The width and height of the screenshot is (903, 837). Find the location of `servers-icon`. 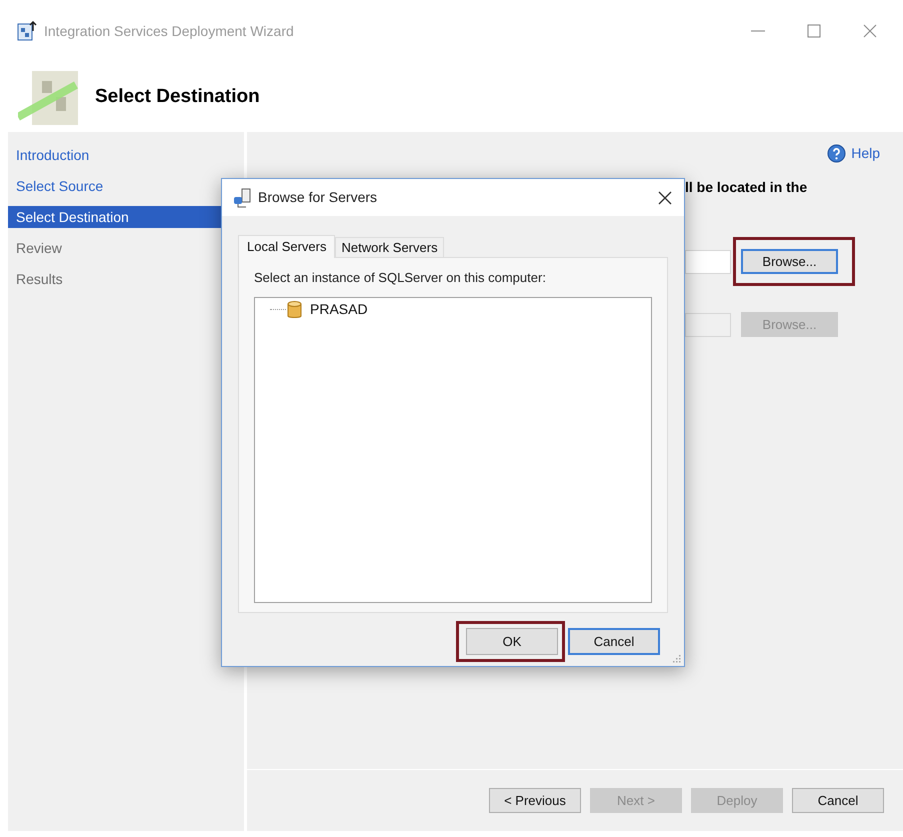

servers-icon is located at coordinates (242, 198).